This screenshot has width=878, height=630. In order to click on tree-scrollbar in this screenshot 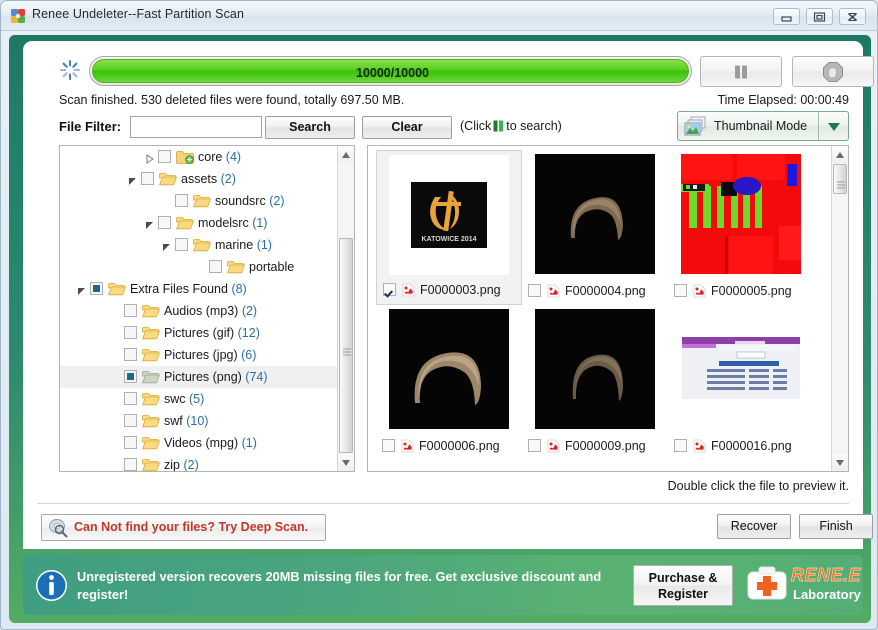, I will do `click(345, 308)`.